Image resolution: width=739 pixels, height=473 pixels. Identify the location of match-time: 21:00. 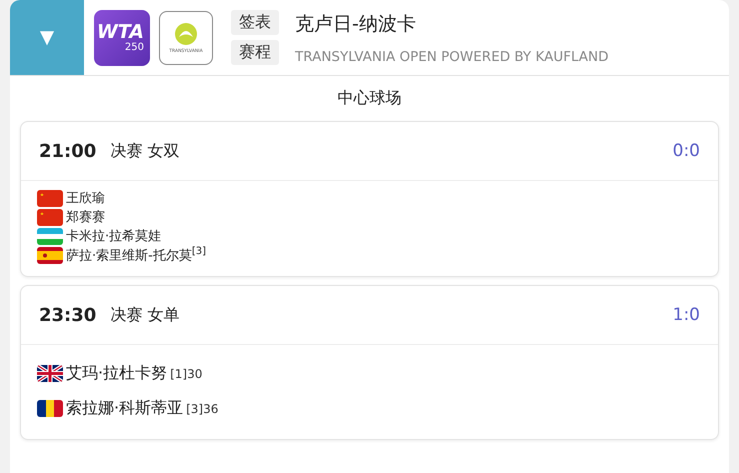
(67, 151).